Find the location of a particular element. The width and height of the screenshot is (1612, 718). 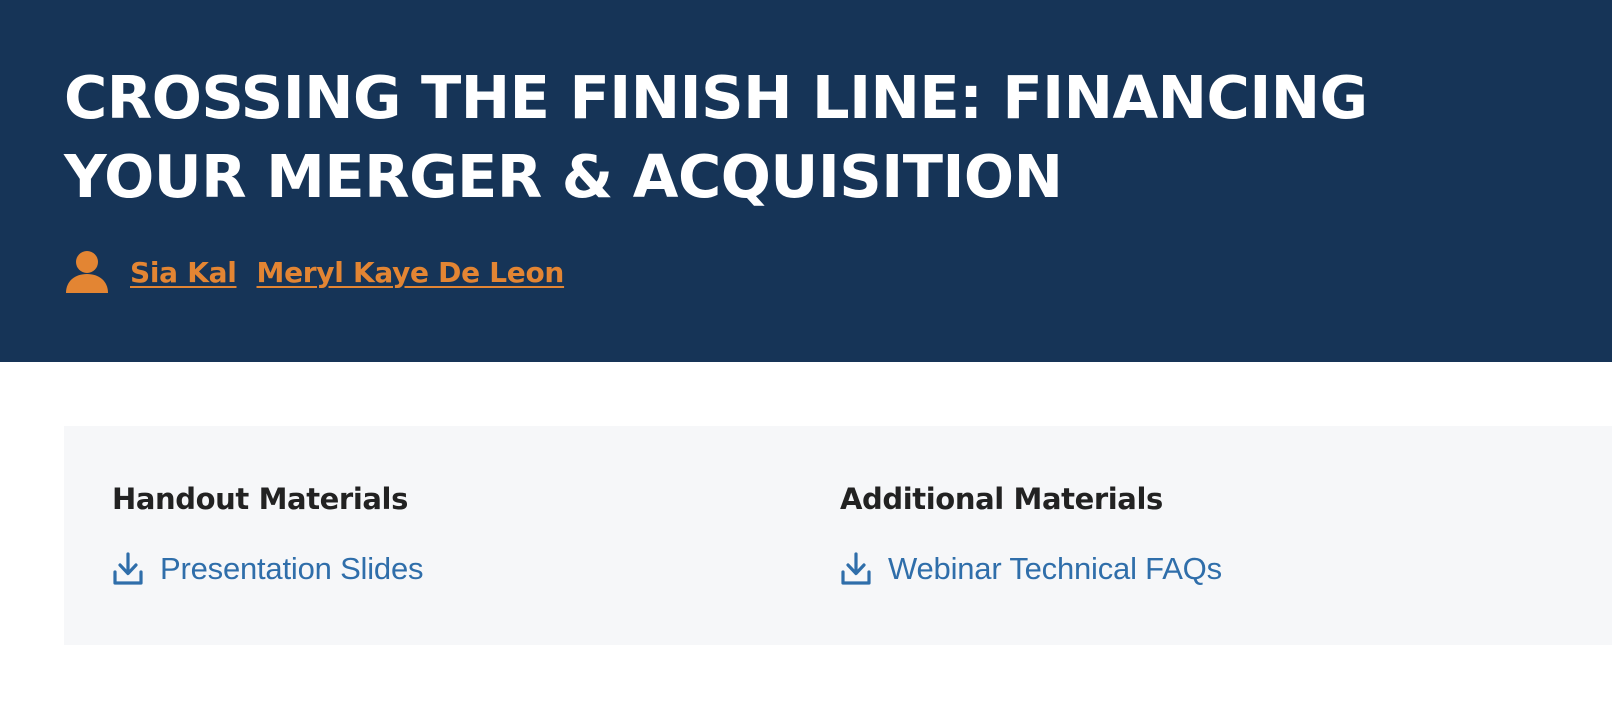

author-link-sia-kal: Sia Kal is located at coordinates (183, 272).